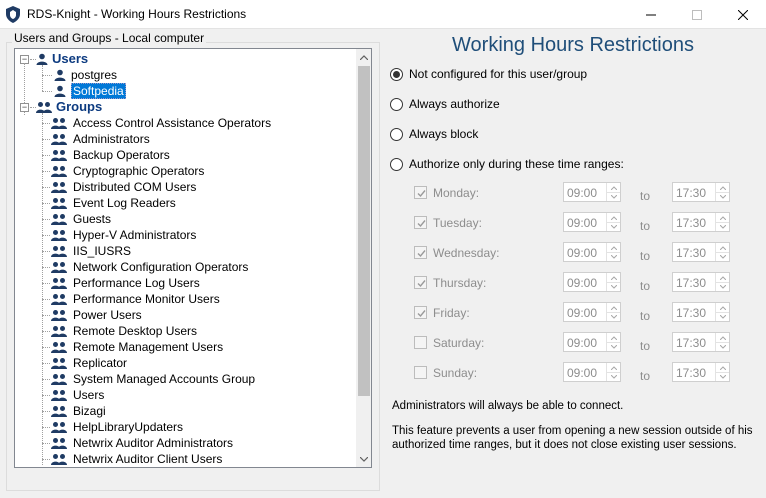 The height and width of the screenshot is (498, 766). I want to click on tree-scrollbar, so click(363, 258).